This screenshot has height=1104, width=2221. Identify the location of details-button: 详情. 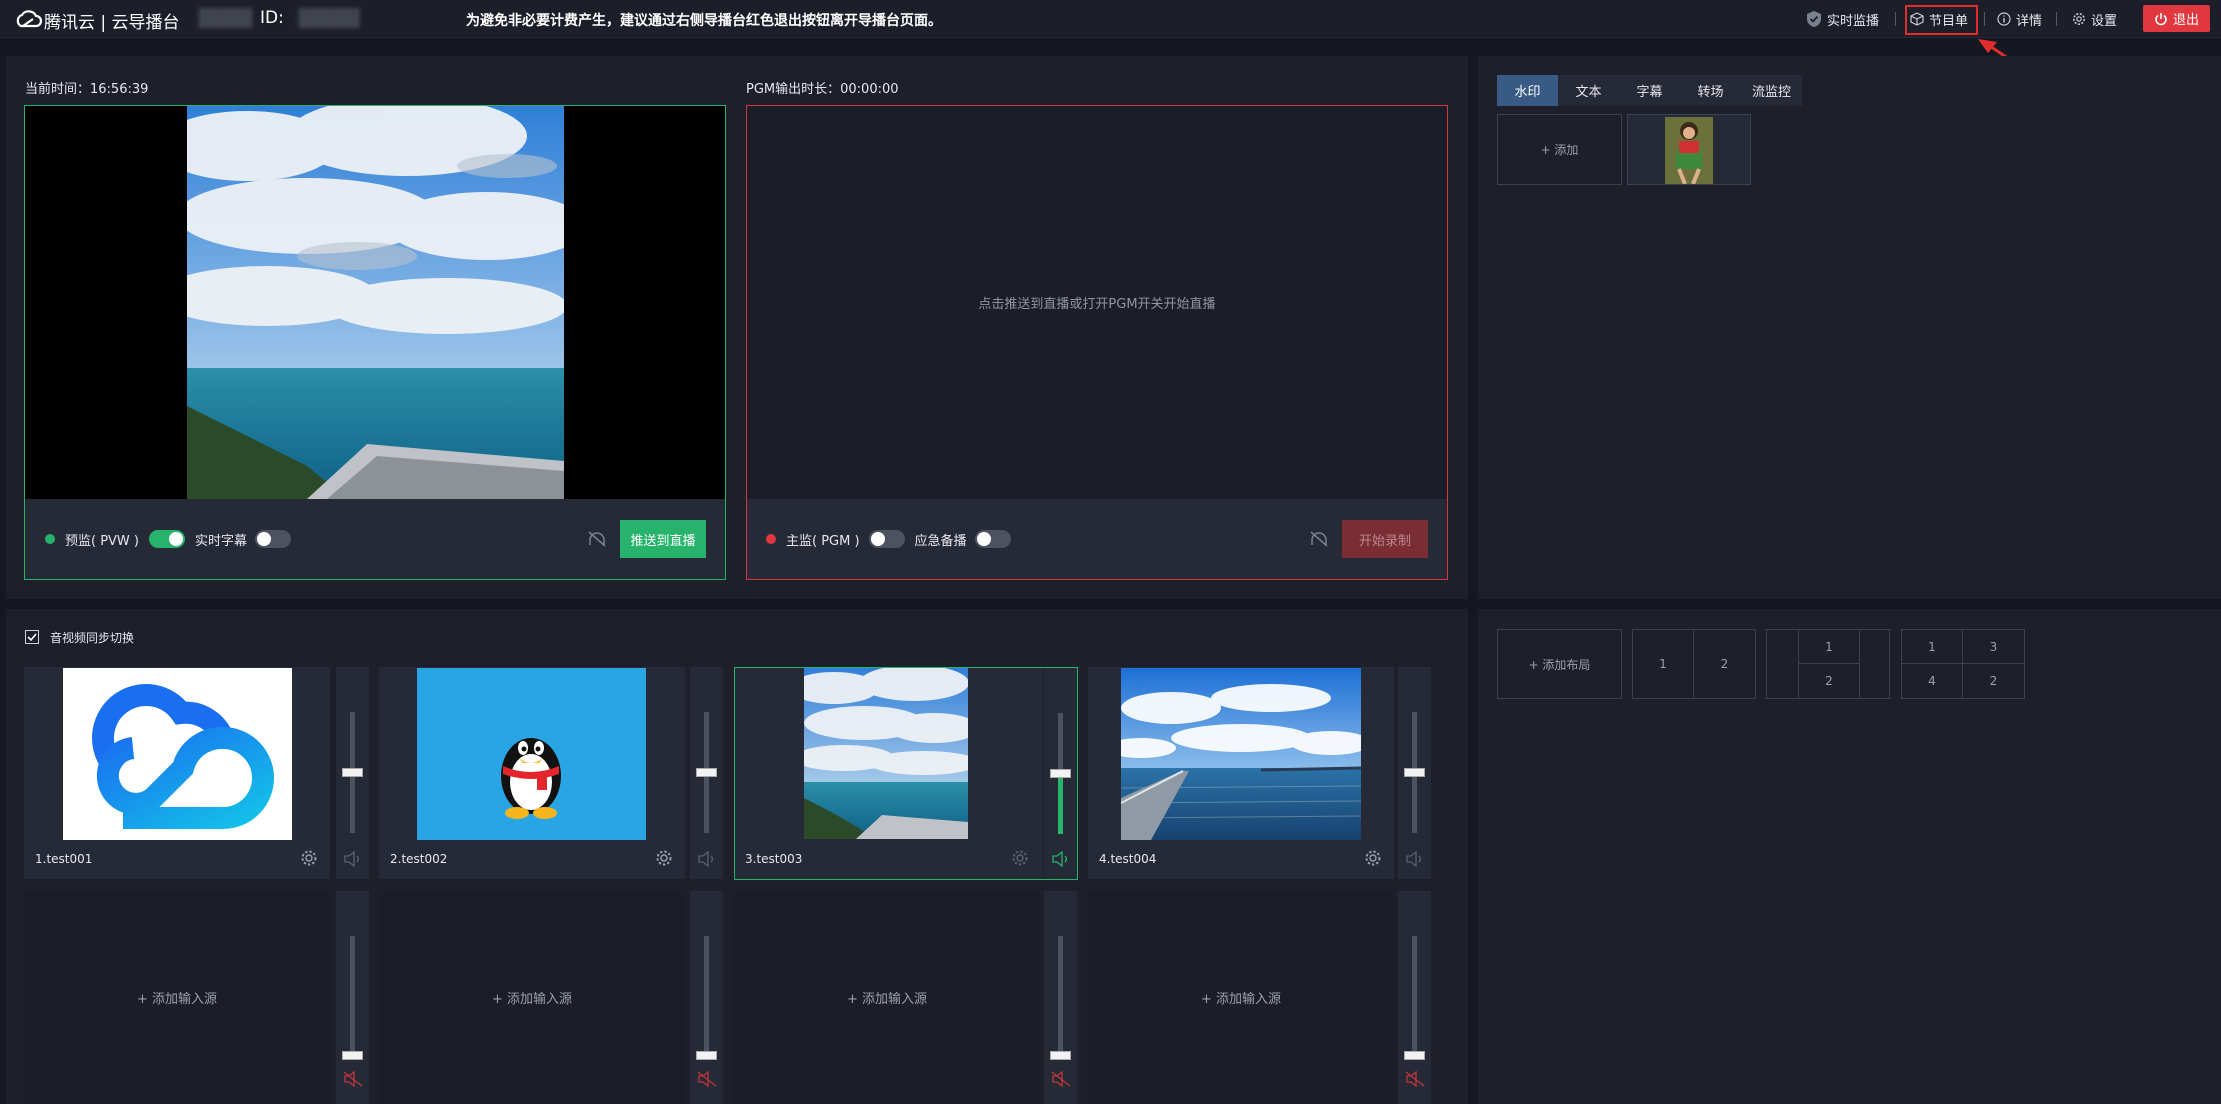
(2019, 19).